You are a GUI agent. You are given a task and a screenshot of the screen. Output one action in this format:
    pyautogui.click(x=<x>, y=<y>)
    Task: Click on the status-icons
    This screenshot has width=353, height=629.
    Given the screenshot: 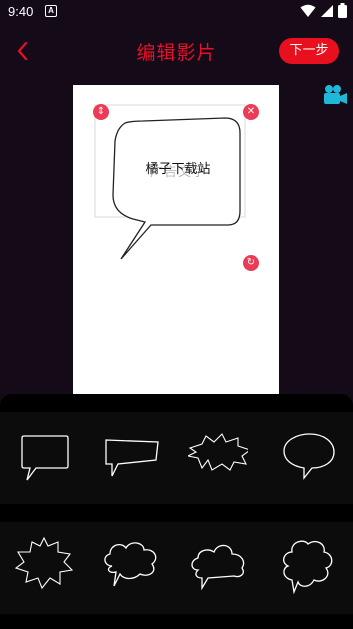 What is the action you would take?
    pyautogui.click(x=323, y=10)
    